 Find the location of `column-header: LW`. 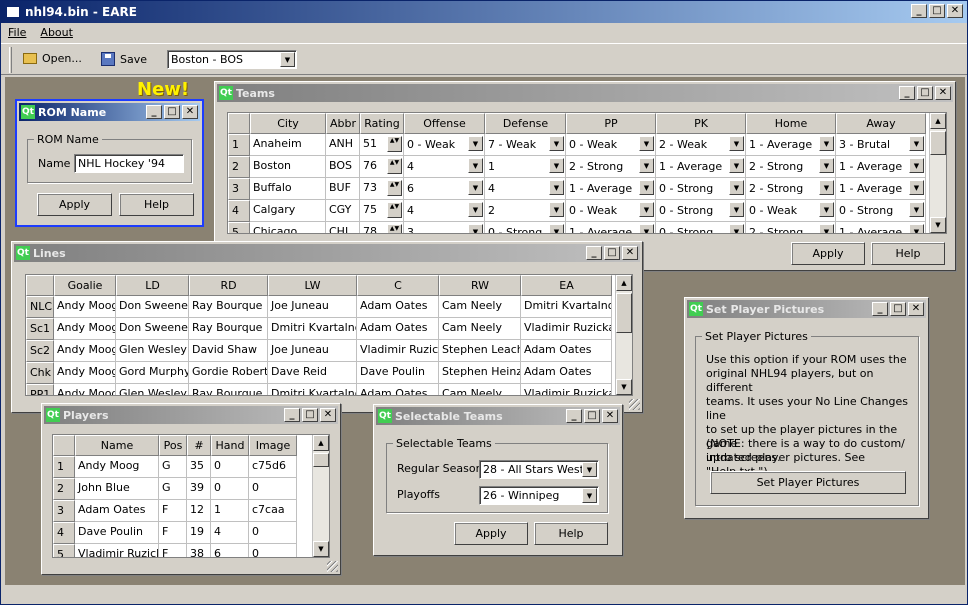

column-header: LW is located at coordinates (312, 285).